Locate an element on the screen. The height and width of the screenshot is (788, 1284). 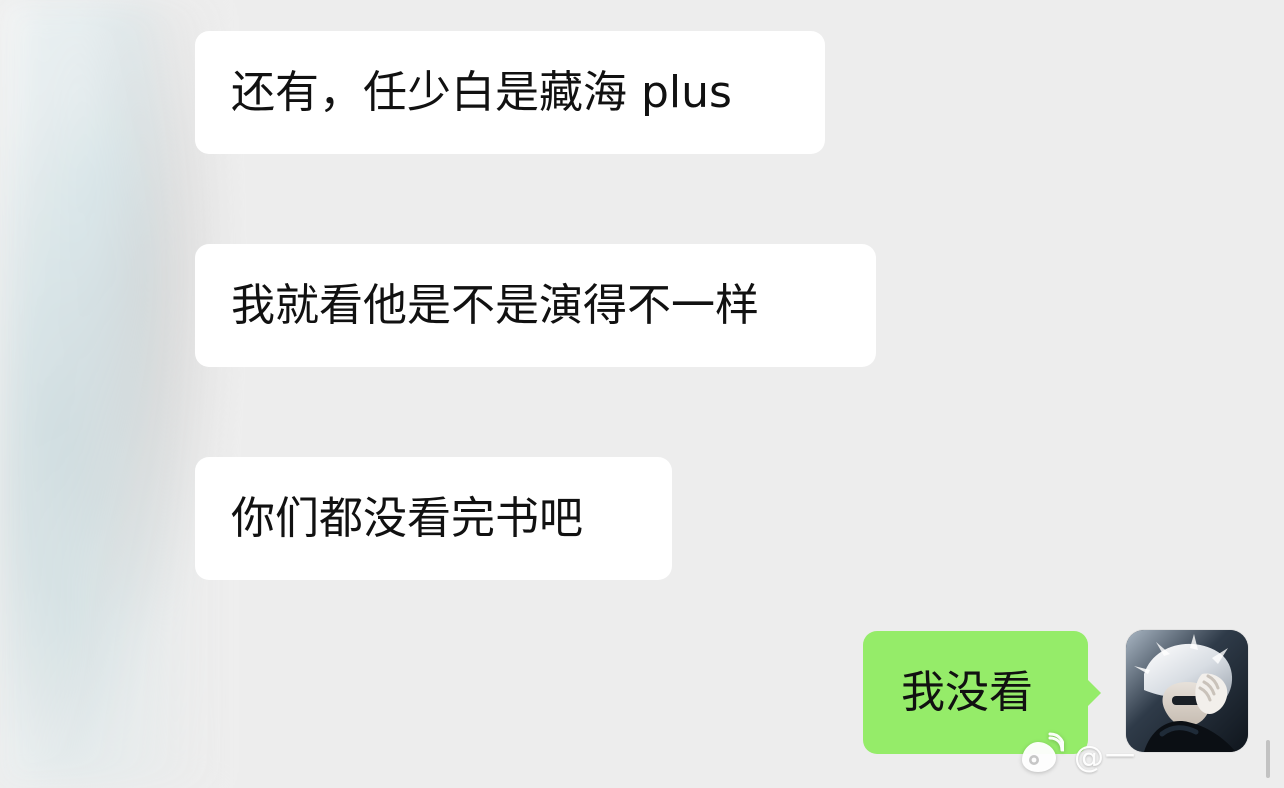
message-text: 我没看 is located at coordinates (967, 692).